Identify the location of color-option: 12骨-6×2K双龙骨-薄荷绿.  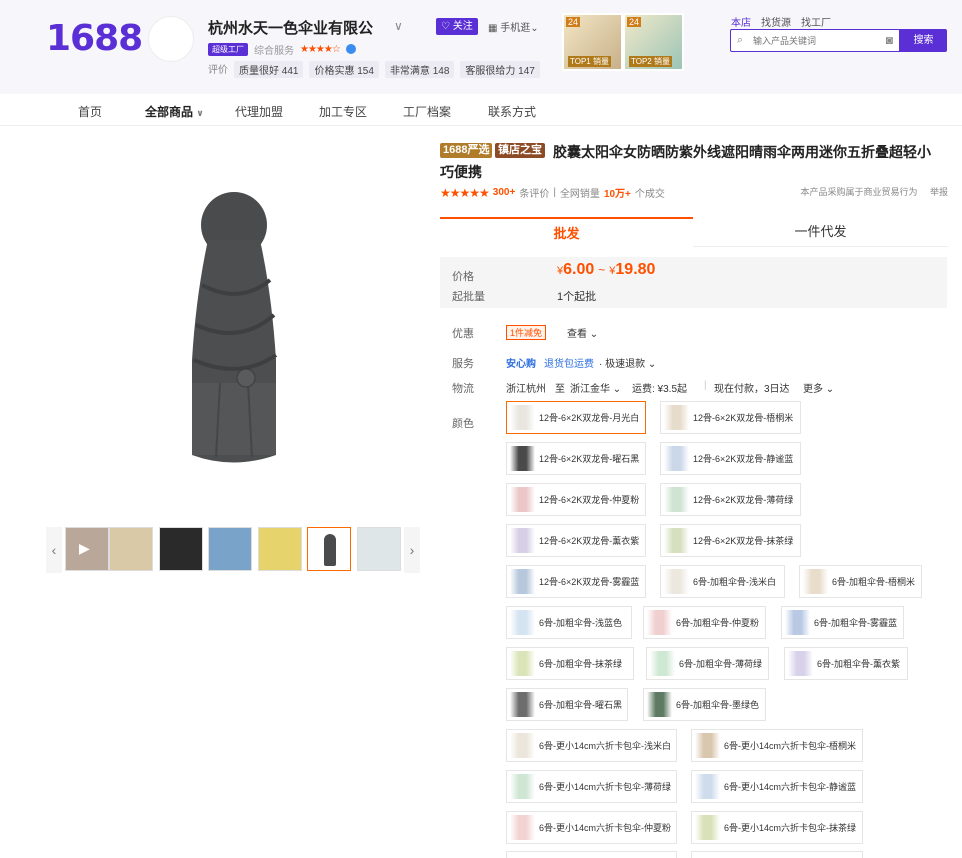
(730, 499).